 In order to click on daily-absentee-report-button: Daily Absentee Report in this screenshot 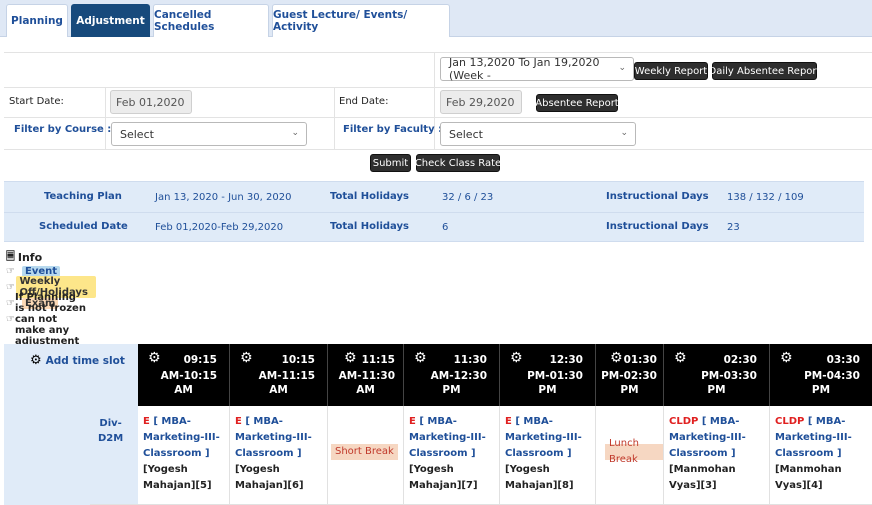, I will do `click(764, 71)`.